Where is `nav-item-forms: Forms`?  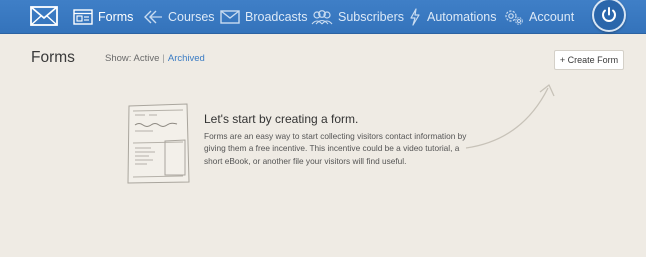 nav-item-forms: Forms is located at coordinates (103, 17).